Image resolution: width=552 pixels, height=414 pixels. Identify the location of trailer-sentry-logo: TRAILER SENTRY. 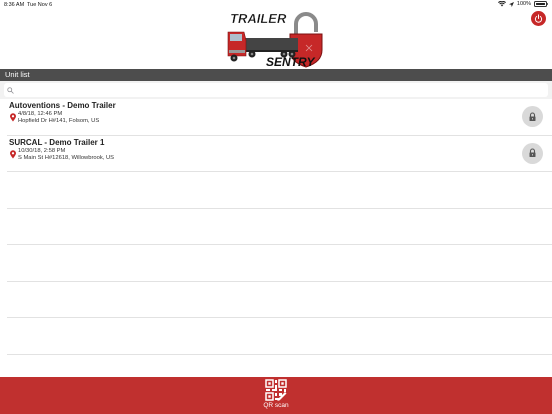
(275, 39).